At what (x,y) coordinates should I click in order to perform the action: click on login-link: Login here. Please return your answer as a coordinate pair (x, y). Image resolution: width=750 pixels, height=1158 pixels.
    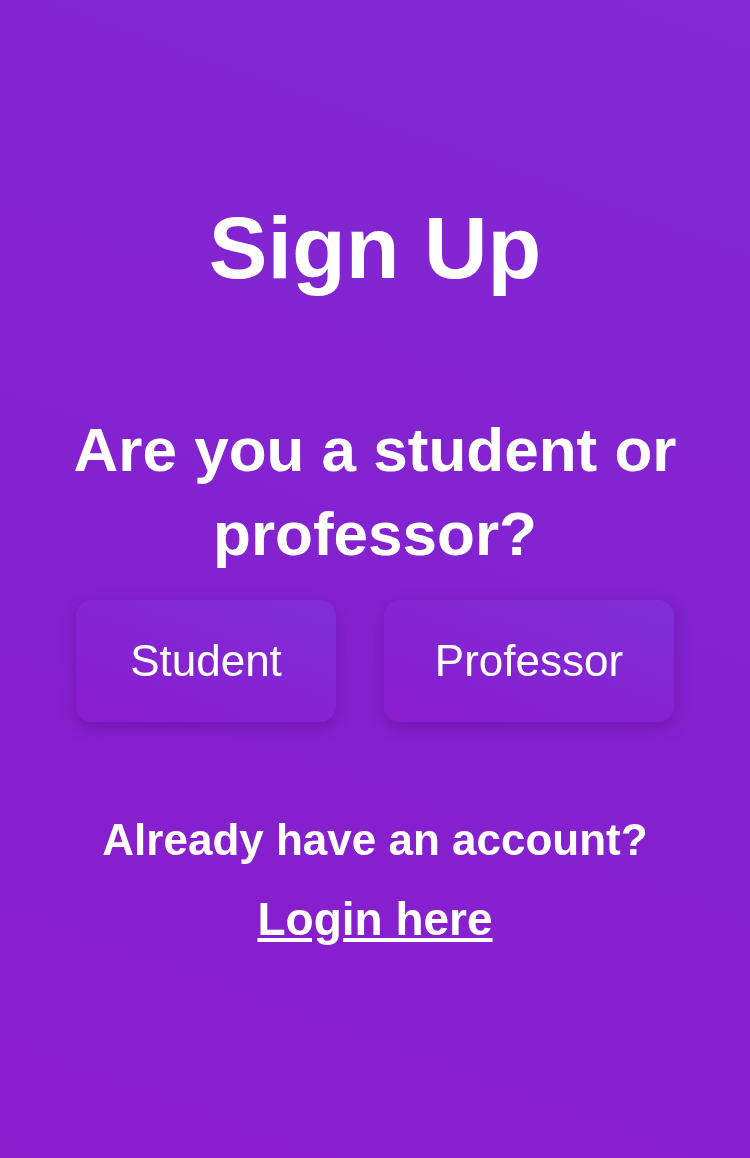
    Looking at the image, I should click on (375, 919).